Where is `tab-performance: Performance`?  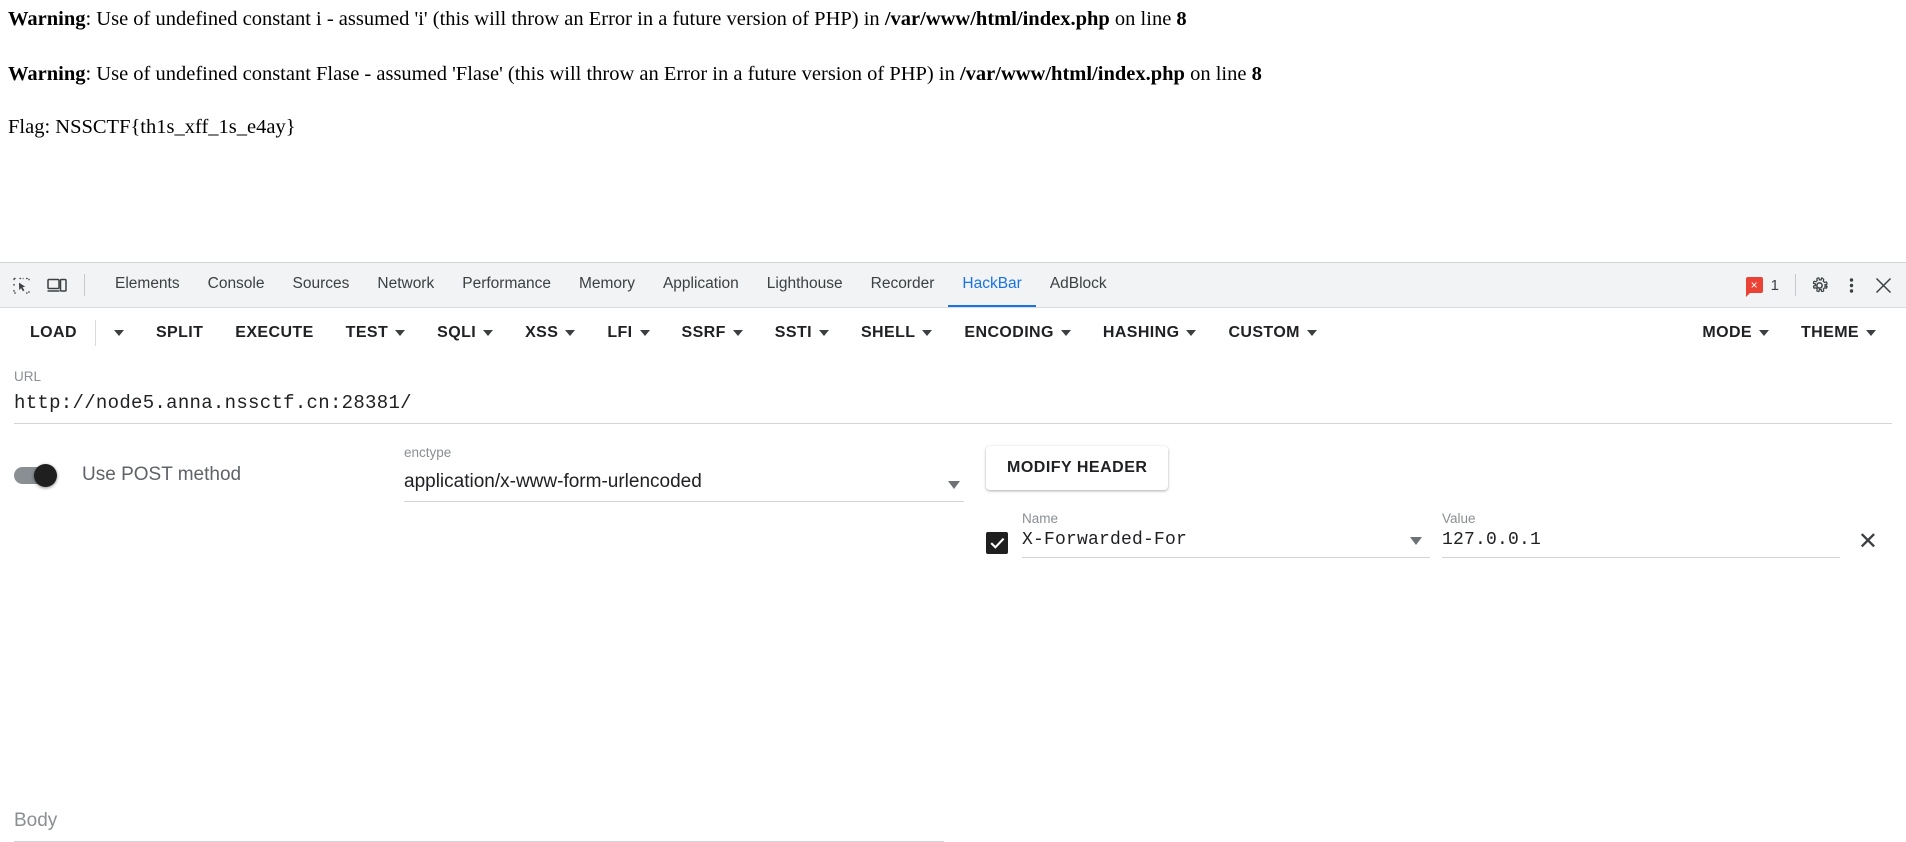
tab-performance: Performance is located at coordinates (506, 285).